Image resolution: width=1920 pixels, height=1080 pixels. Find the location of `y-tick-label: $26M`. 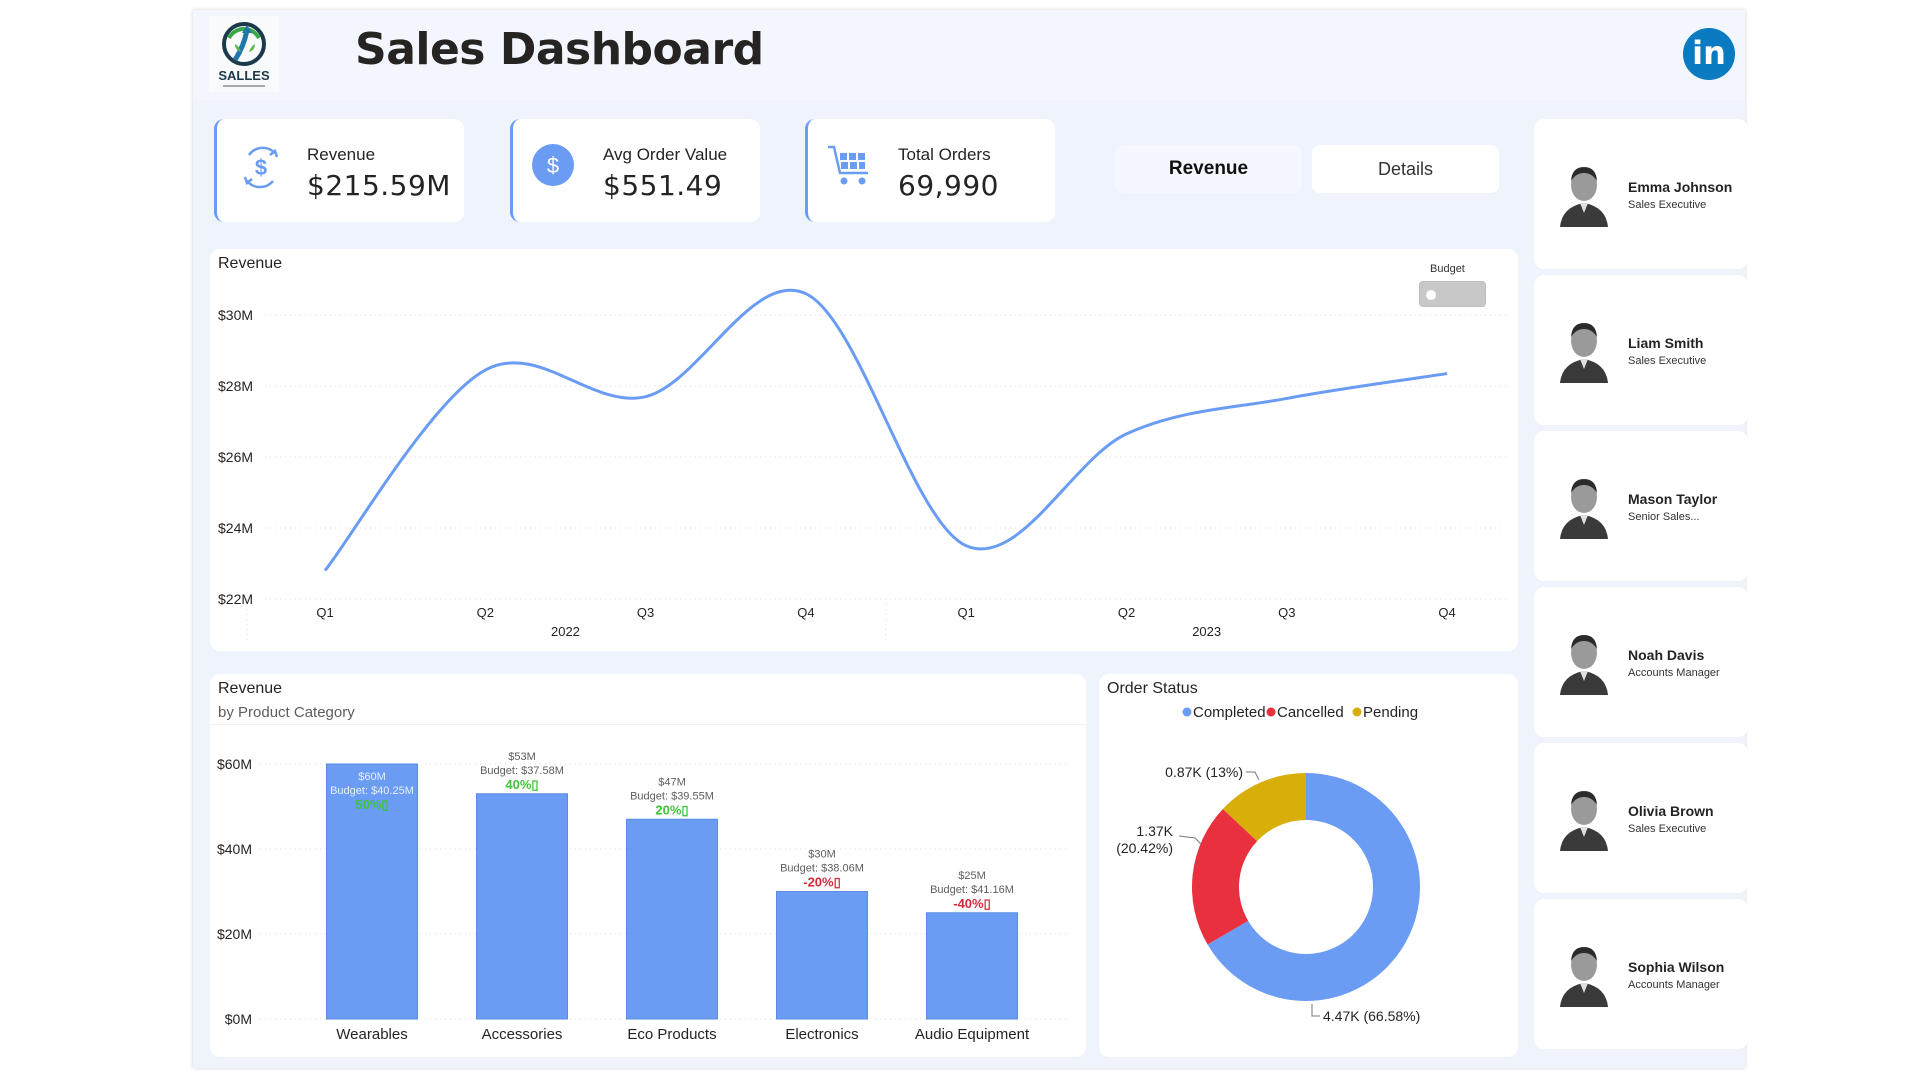

y-tick-label: $26M is located at coordinates (235, 457).